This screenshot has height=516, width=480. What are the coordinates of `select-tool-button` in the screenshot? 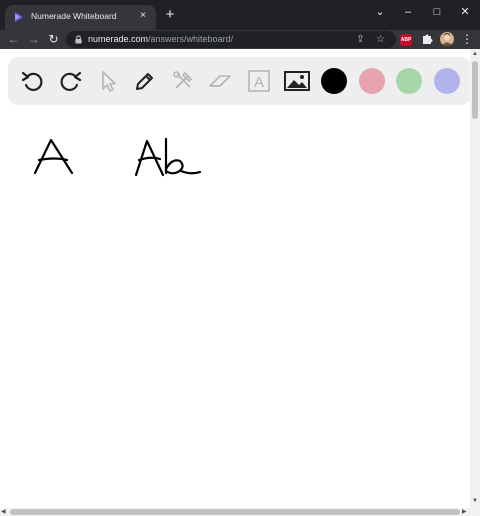 It's located at (108, 81).